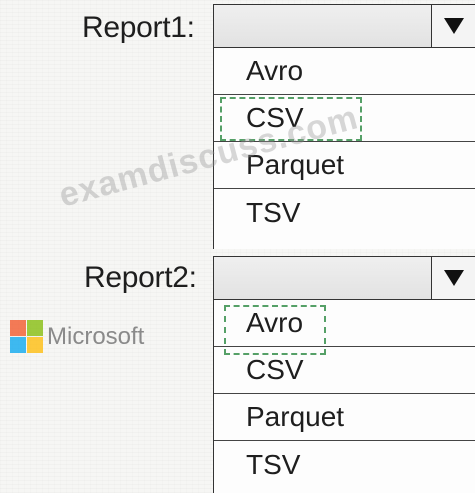 The height and width of the screenshot is (493, 475). I want to click on logo-square-blue, so click(18, 345).